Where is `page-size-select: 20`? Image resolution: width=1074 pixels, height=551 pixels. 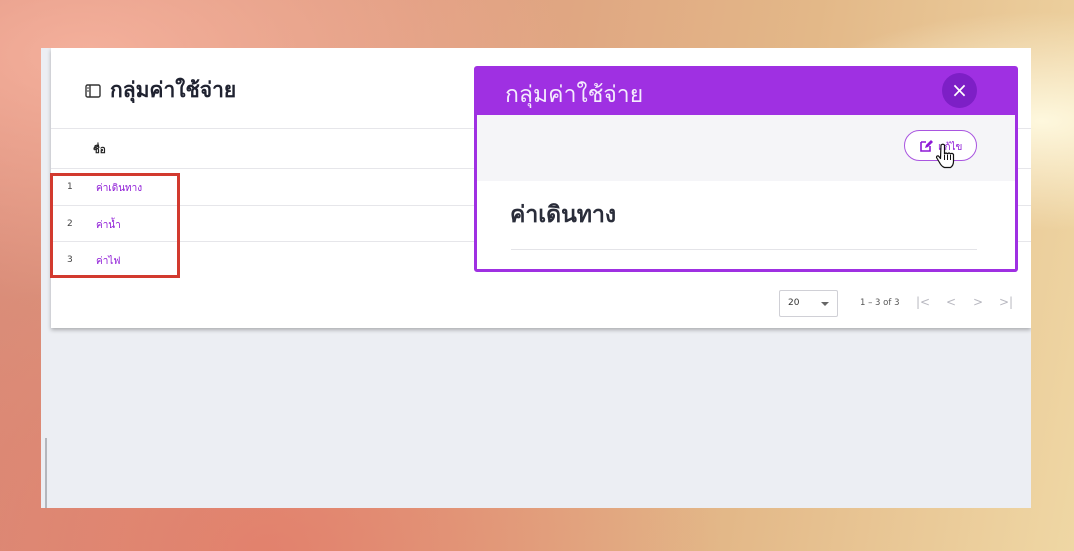 page-size-select: 20 is located at coordinates (808, 303).